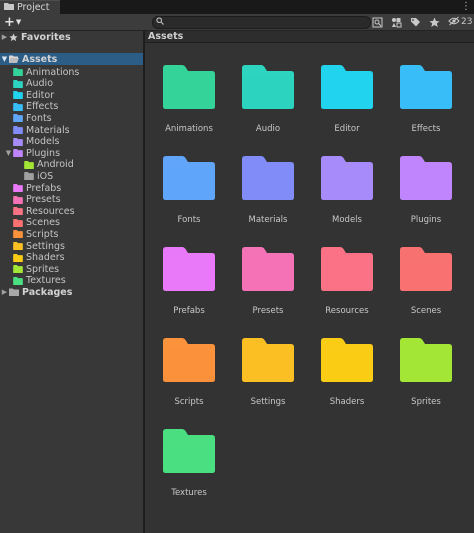 Image resolution: width=474 pixels, height=533 pixels. Describe the element at coordinates (71, 153) in the screenshot. I see `tree-item-plugins: ▼ Plugins` at that location.